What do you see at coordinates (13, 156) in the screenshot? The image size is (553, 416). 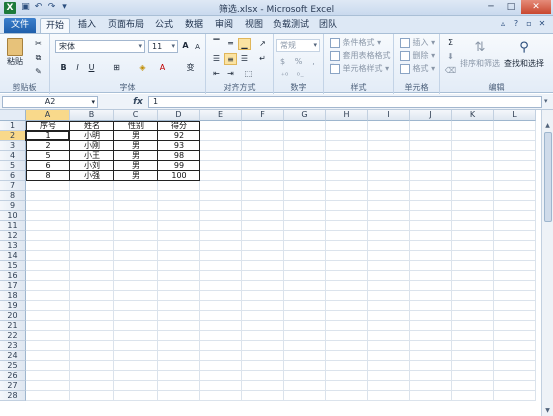 I see `row-header-4: 4` at bounding box center [13, 156].